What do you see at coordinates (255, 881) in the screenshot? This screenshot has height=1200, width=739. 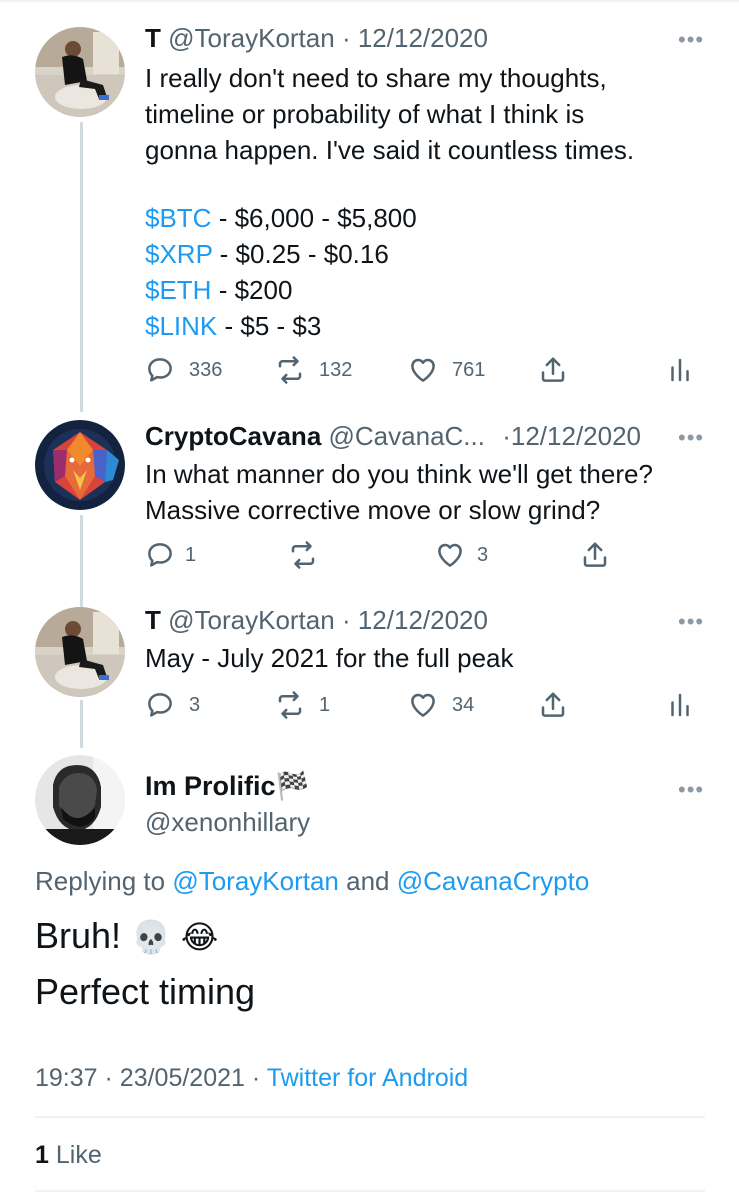 I see `mention-link: @TorayKortan` at bounding box center [255, 881].